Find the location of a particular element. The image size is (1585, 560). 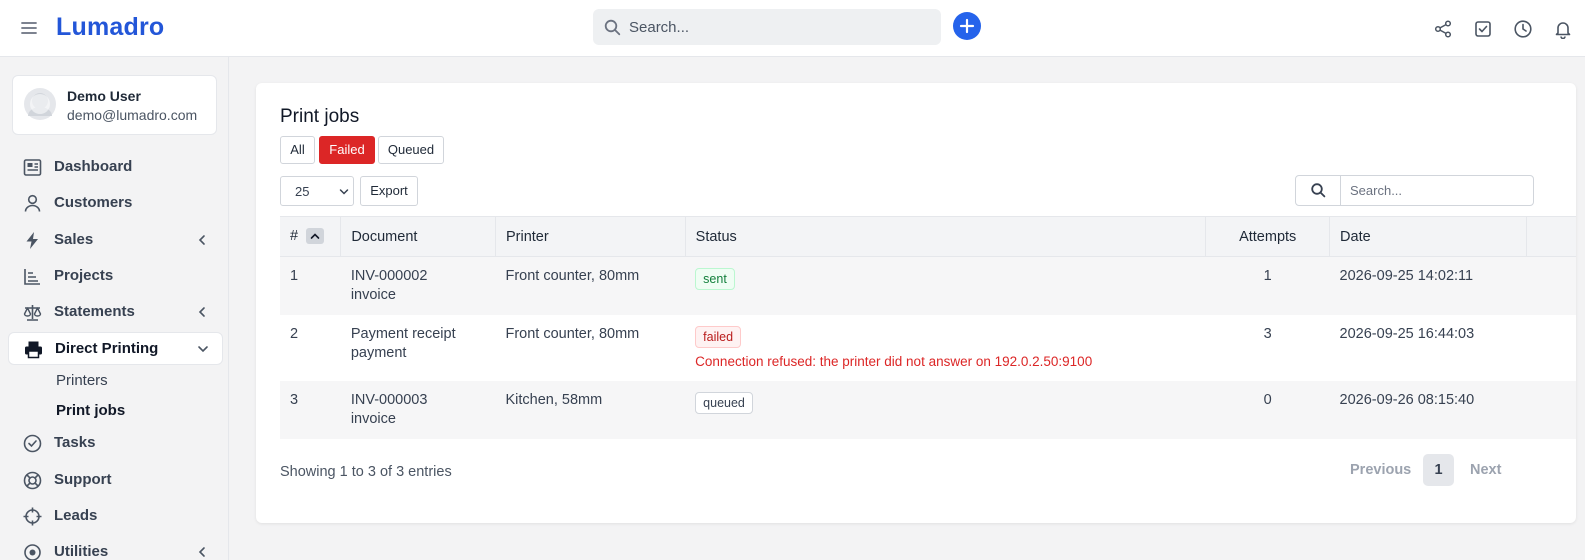

column-header-document: Document is located at coordinates (418, 236).